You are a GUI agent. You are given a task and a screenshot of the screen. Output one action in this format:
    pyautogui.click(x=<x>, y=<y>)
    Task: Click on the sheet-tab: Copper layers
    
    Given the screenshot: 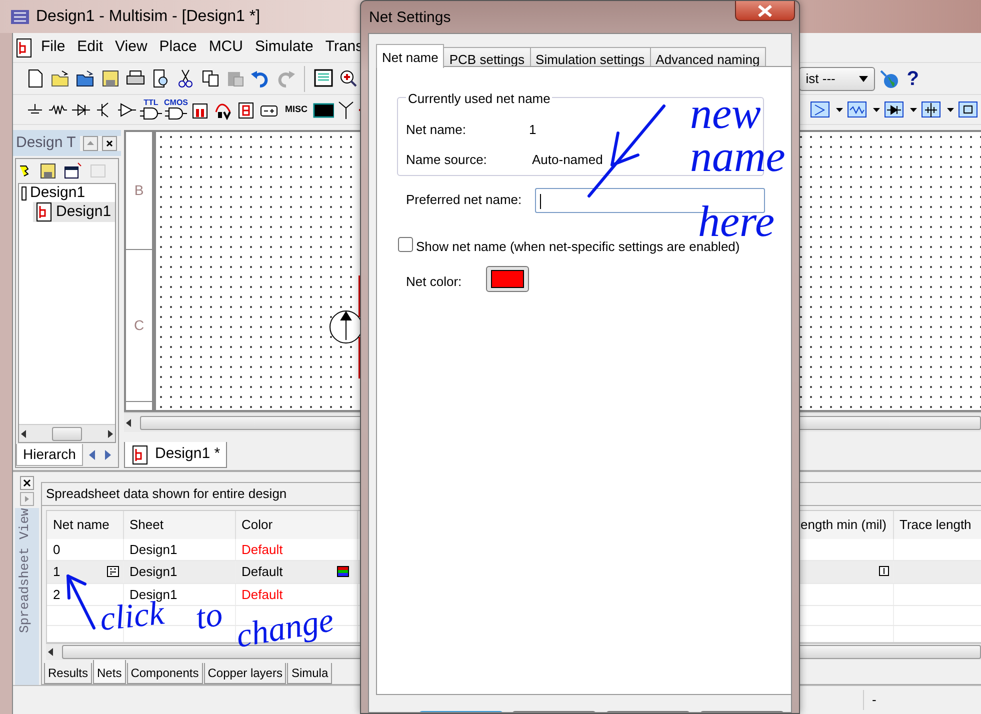 What is the action you would take?
    pyautogui.click(x=245, y=673)
    